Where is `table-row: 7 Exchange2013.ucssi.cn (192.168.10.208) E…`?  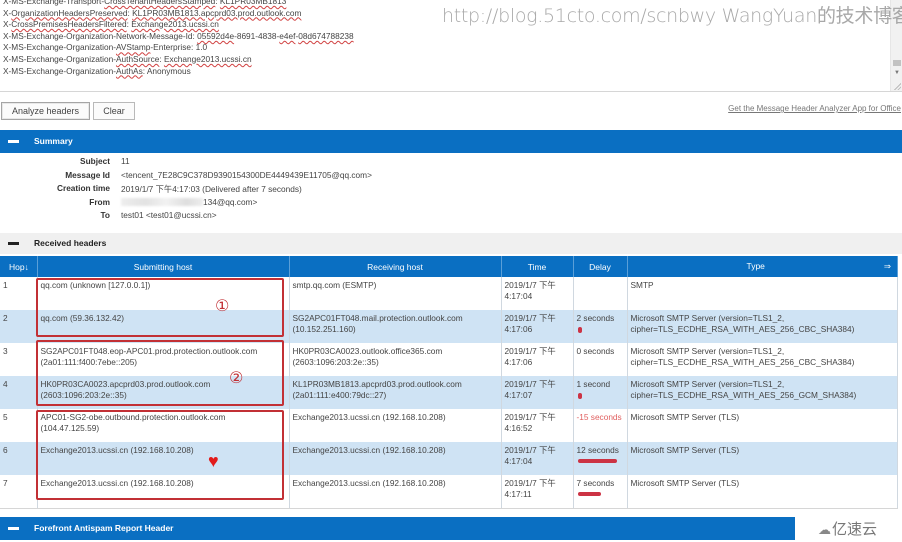
table-row: 7 Exchange2013.ucssi.cn (192.168.10.208) E… is located at coordinates (449, 492).